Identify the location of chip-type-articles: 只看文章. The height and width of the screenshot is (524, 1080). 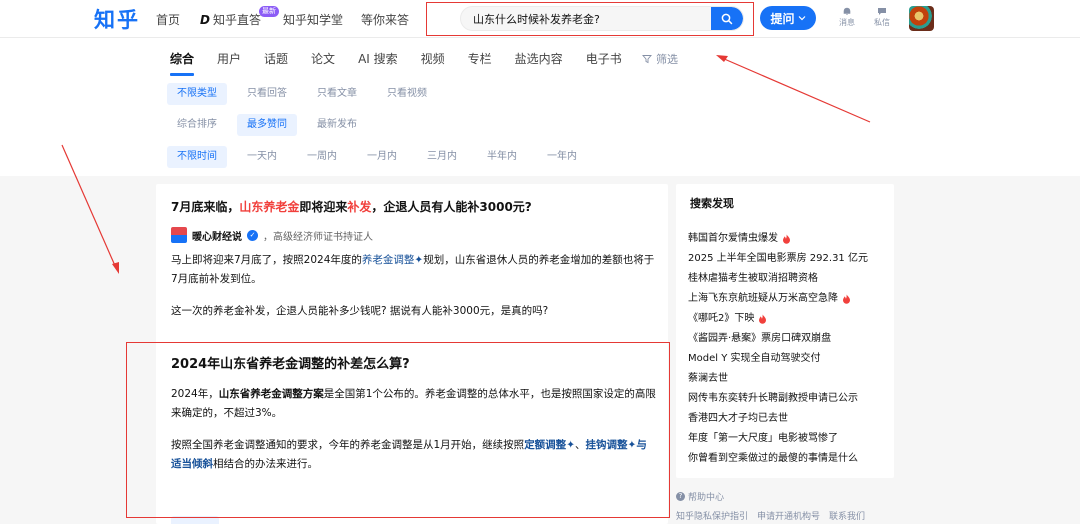
(337, 94).